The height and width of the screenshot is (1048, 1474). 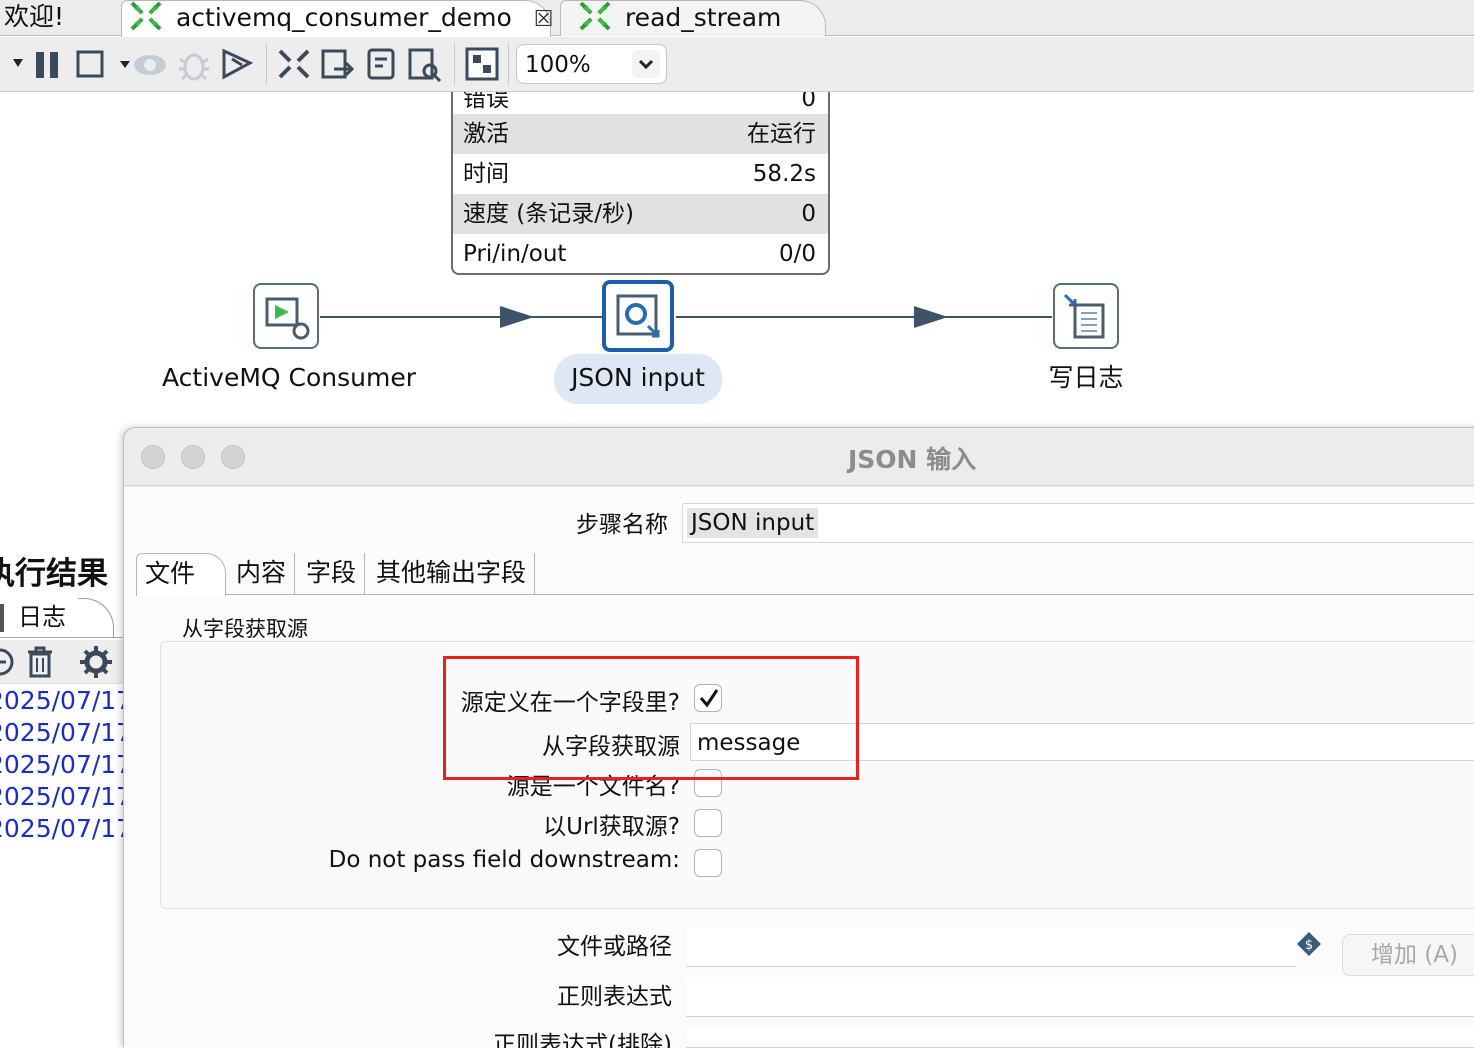 I want to click on preview-icon, so click(x=150, y=64).